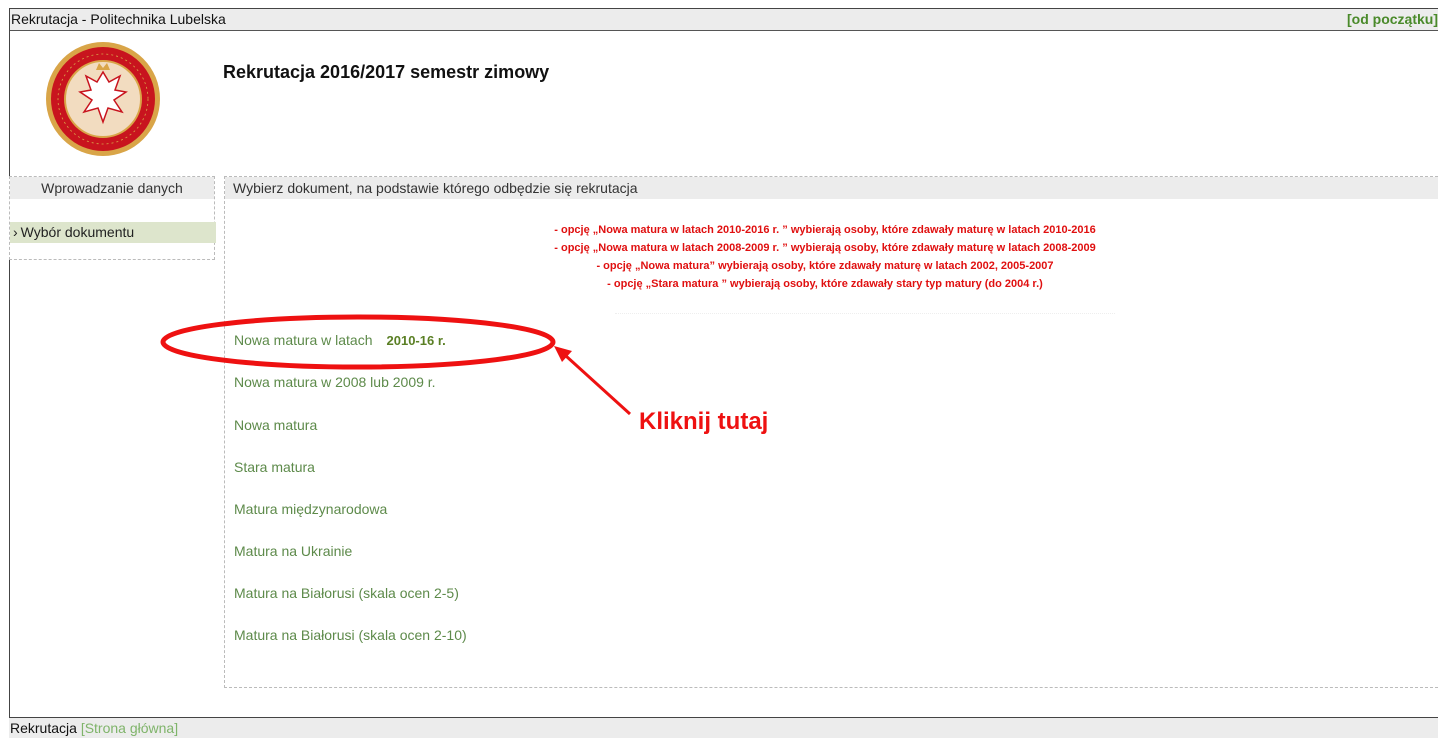 The image size is (1438, 738). What do you see at coordinates (103, 99) in the screenshot?
I see `university-logo` at bounding box center [103, 99].